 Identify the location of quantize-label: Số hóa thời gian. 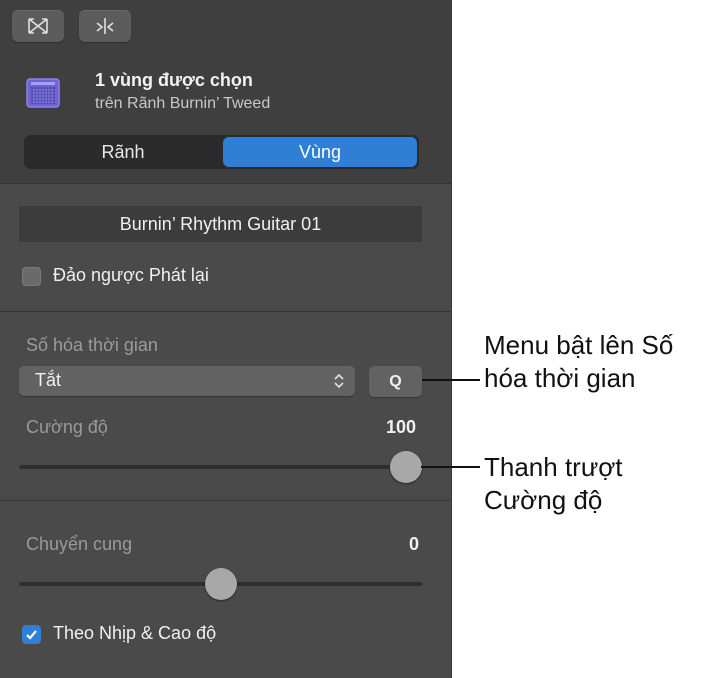
(92, 345).